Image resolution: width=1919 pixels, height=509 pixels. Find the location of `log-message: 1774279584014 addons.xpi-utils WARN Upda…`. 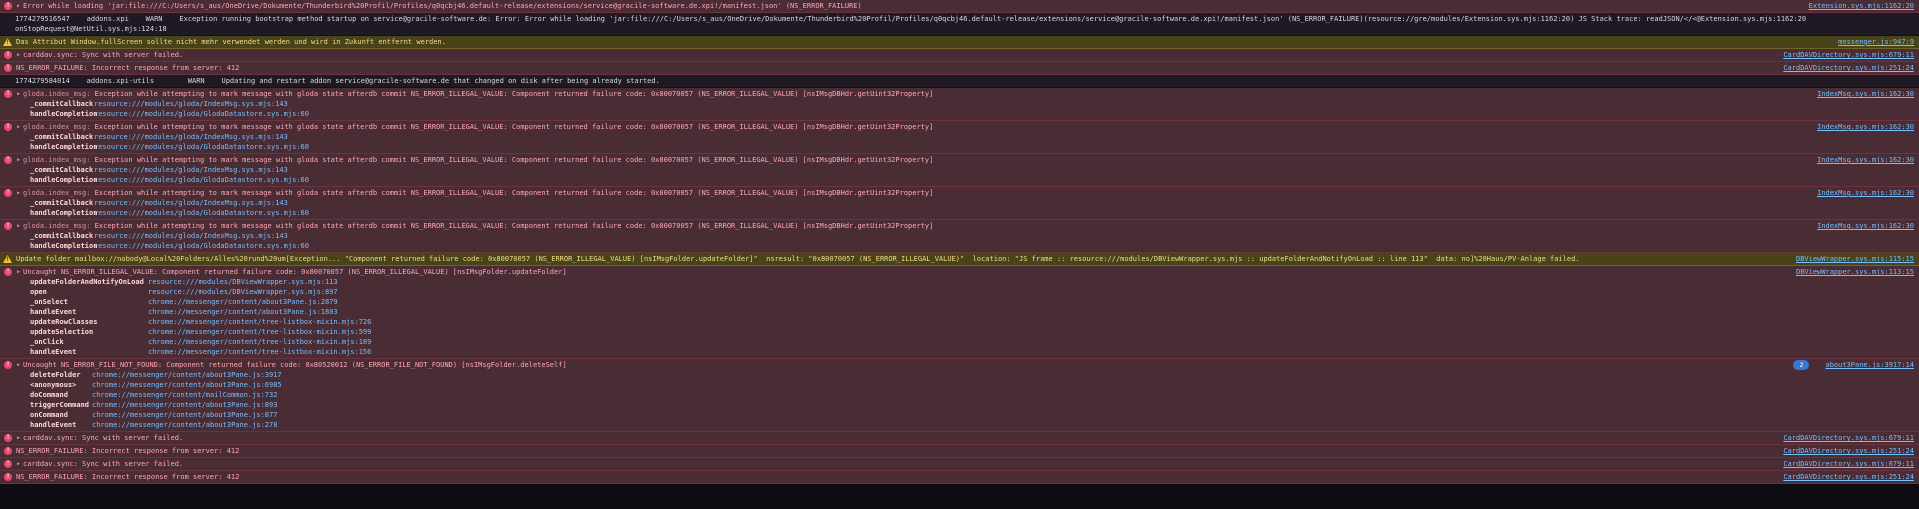

log-message: 1774279584014 addons.xpi-utils WARN Upda… is located at coordinates (337, 81).